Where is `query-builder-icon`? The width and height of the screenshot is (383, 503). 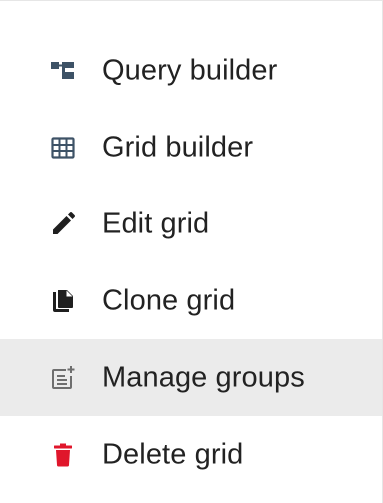 query-builder-icon is located at coordinates (63, 71).